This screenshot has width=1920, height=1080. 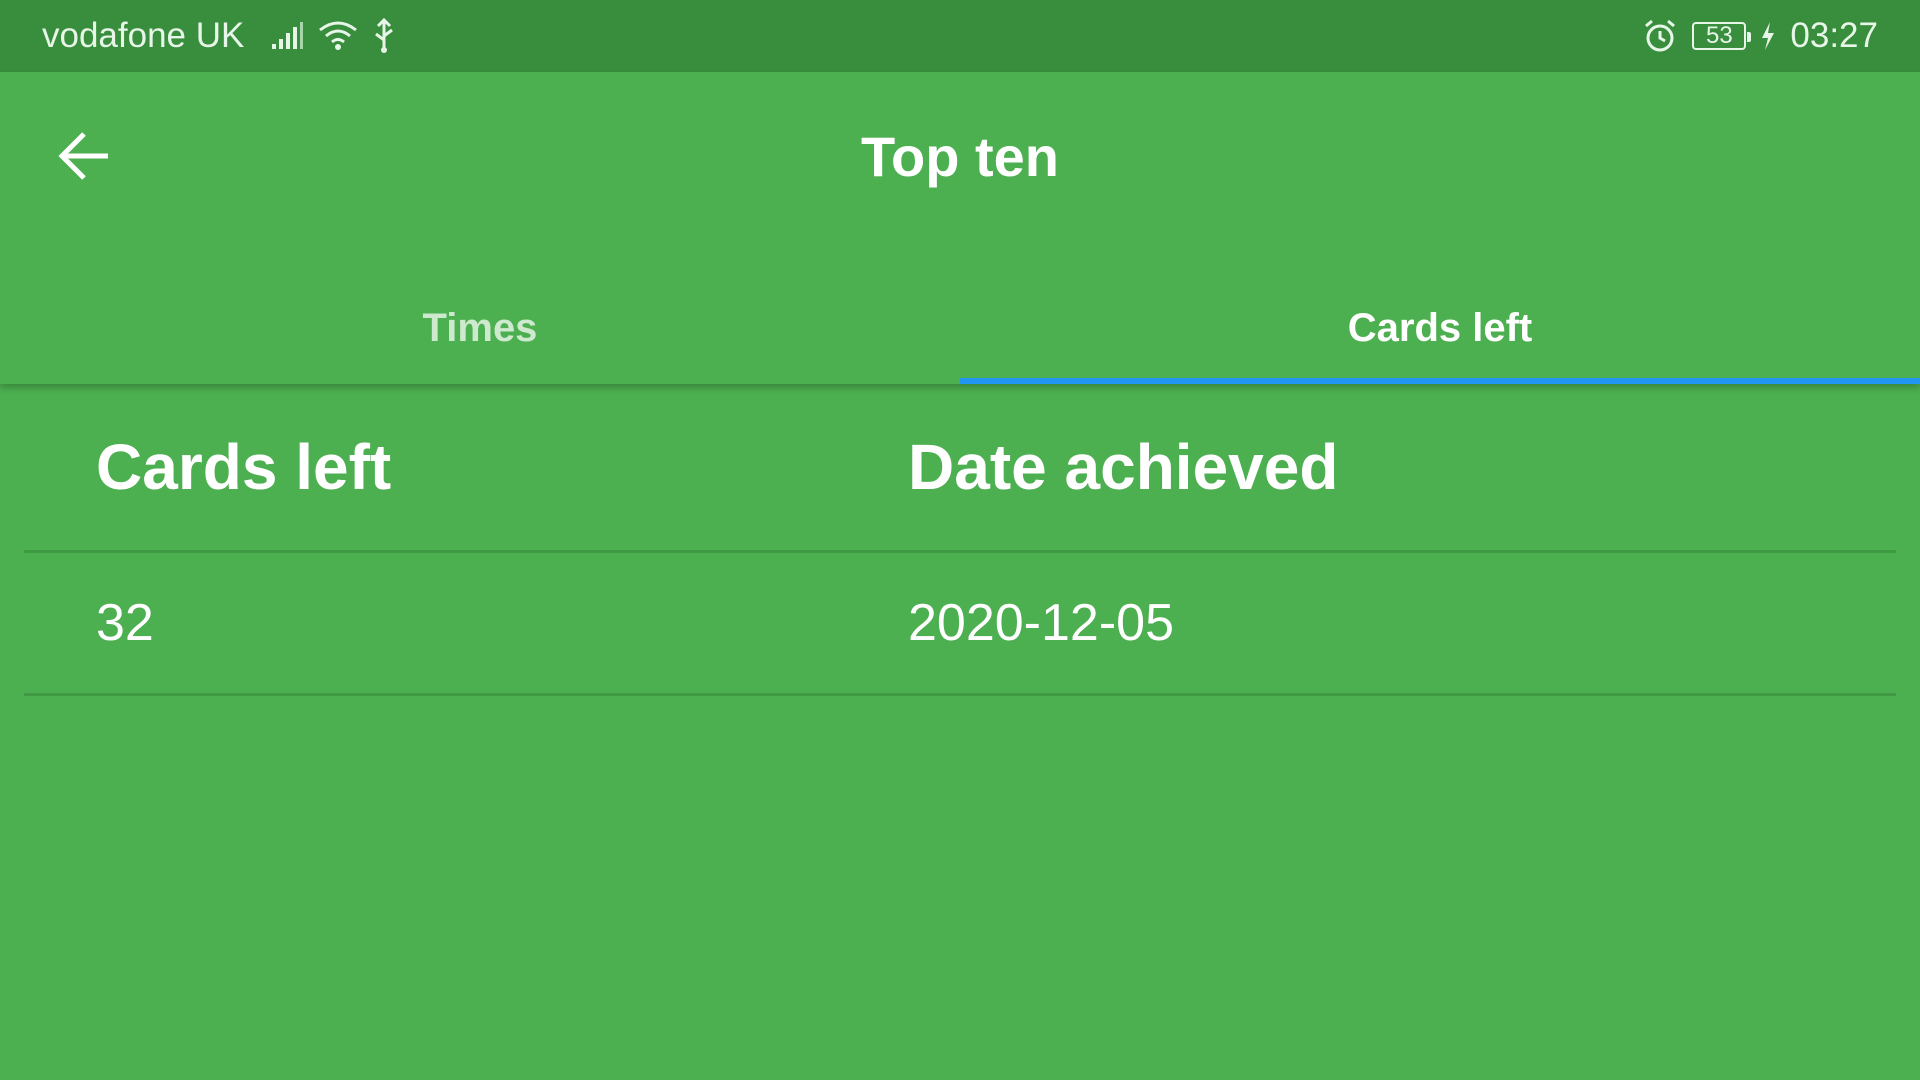 I want to click on tab-bar: Times Cards left, so click(x=960, y=328).